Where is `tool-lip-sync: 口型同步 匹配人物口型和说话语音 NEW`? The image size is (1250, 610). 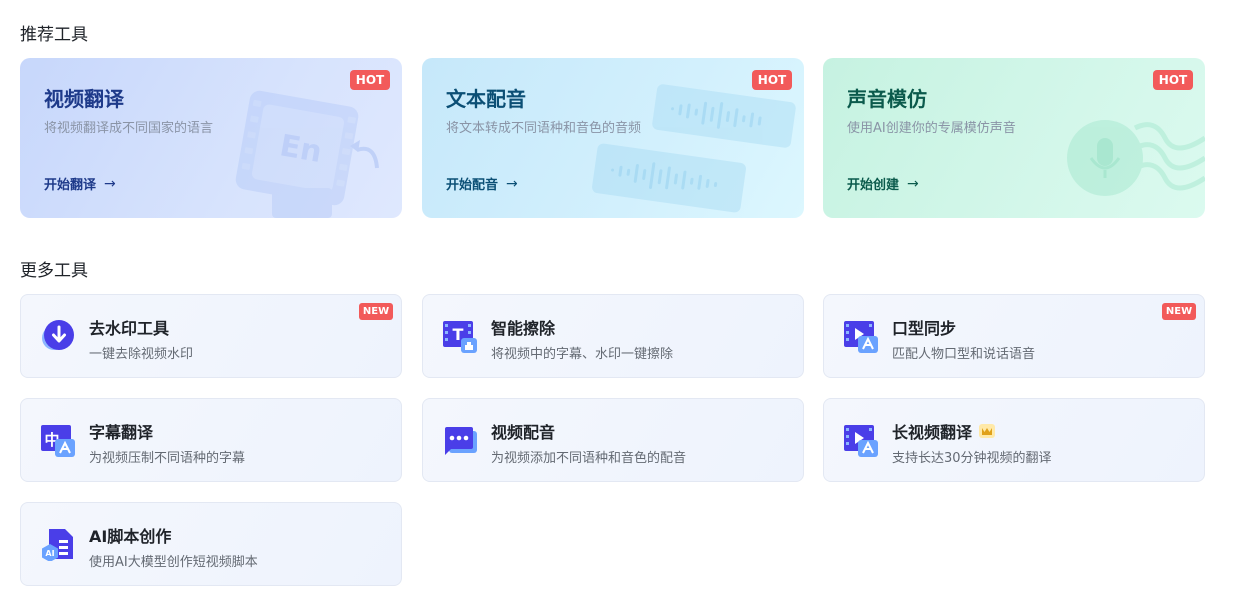 tool-lip-sync: 口型同步 匹配人物口型和说话语音 NEW is located at coordinates (1014, 336).